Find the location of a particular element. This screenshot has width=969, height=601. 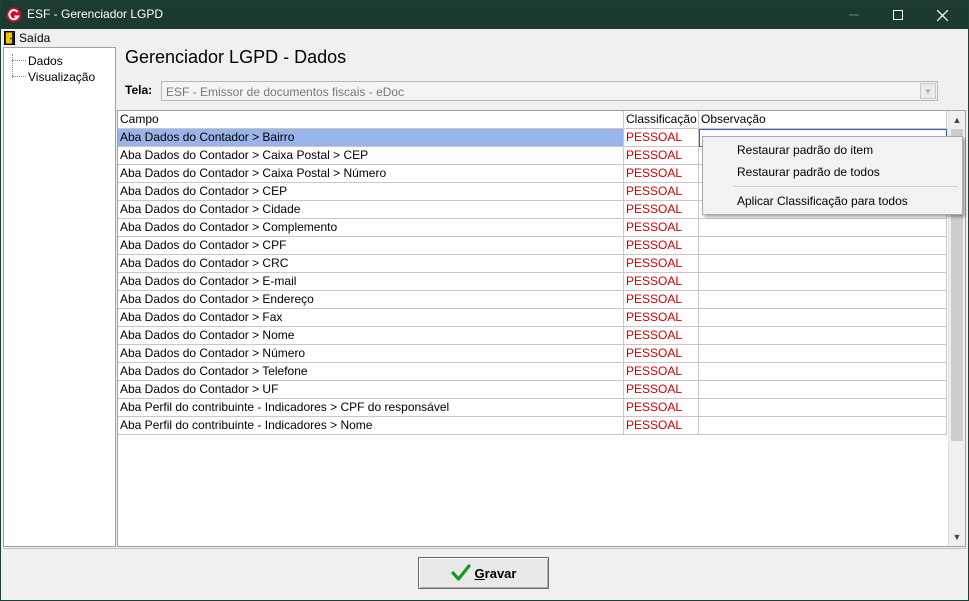

close-icon is located at coordinates (942, 15).